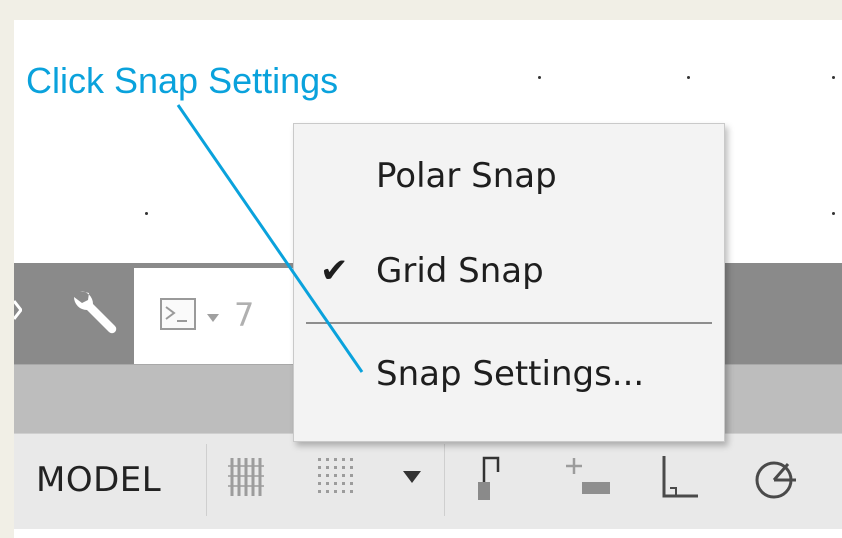 The width and height of the screenshot is (842, 538). What do you see at coordinates (490, 480) in the screenshot?
I see `infer-constraints-icon` at bounding box center [490, 480].